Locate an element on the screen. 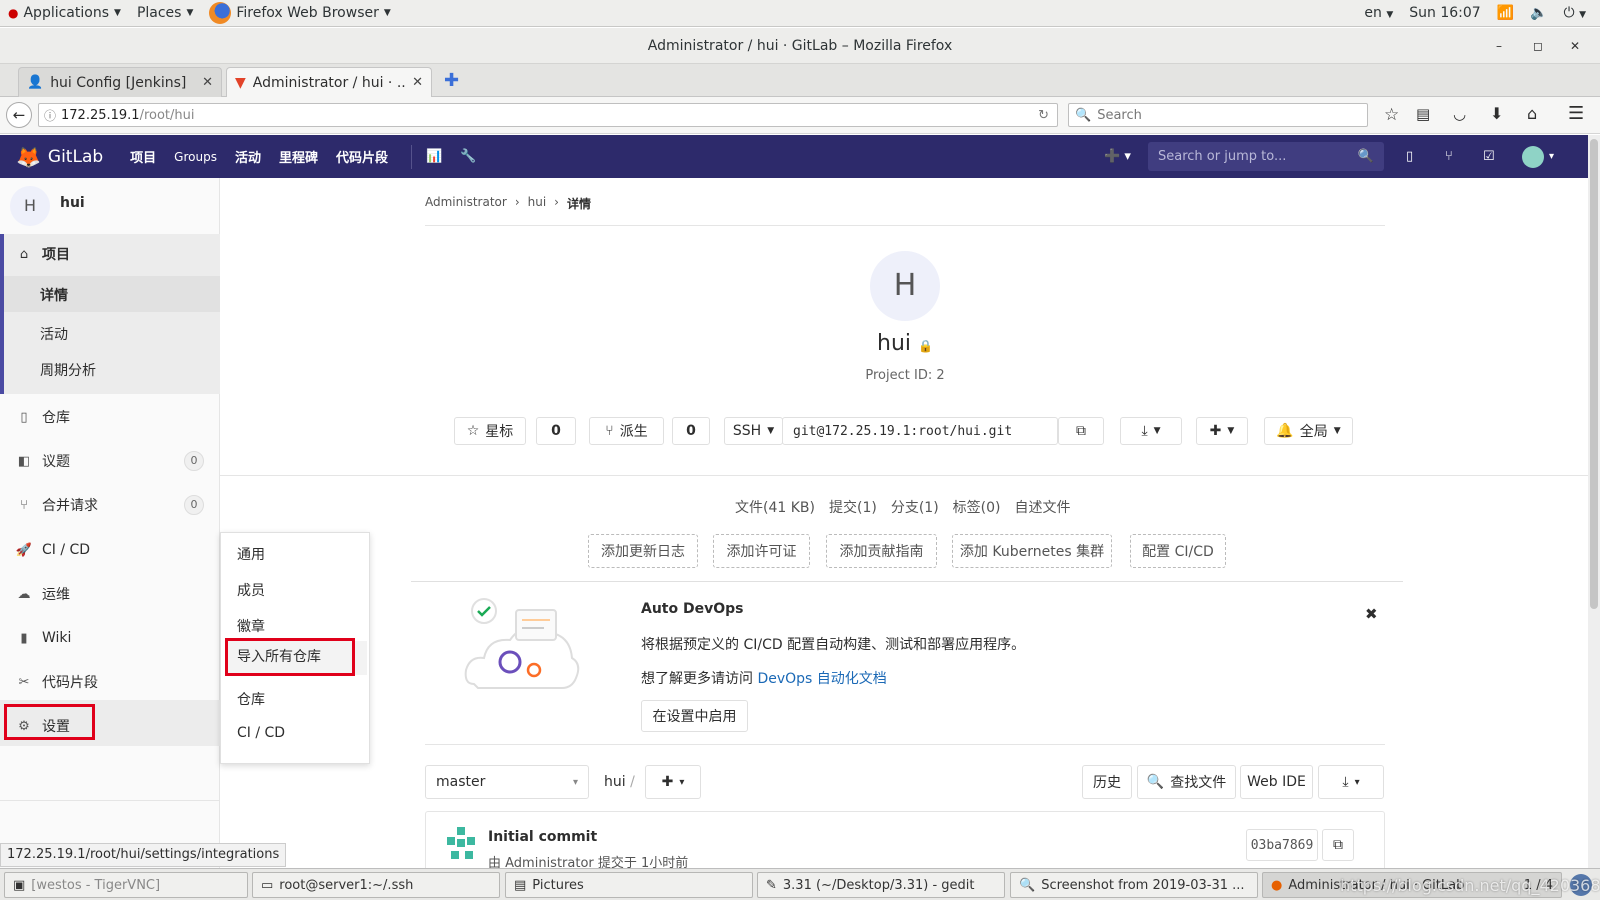 This screenshot has width=1600, height=900. task-terminal: ▭ root@server1:~/.ssh is located at coordinates (376, 885).